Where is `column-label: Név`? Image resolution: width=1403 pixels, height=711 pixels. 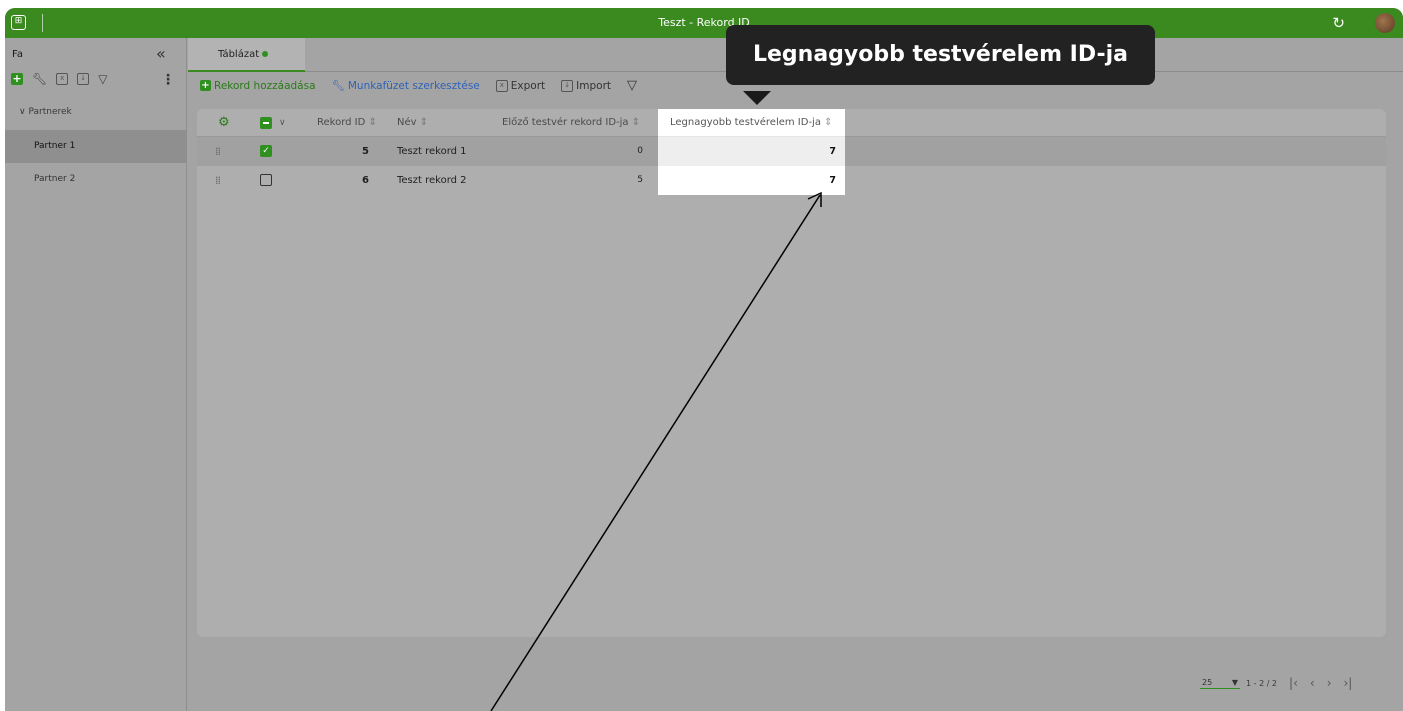 column-label: Név is located at coordinates (407, 122).